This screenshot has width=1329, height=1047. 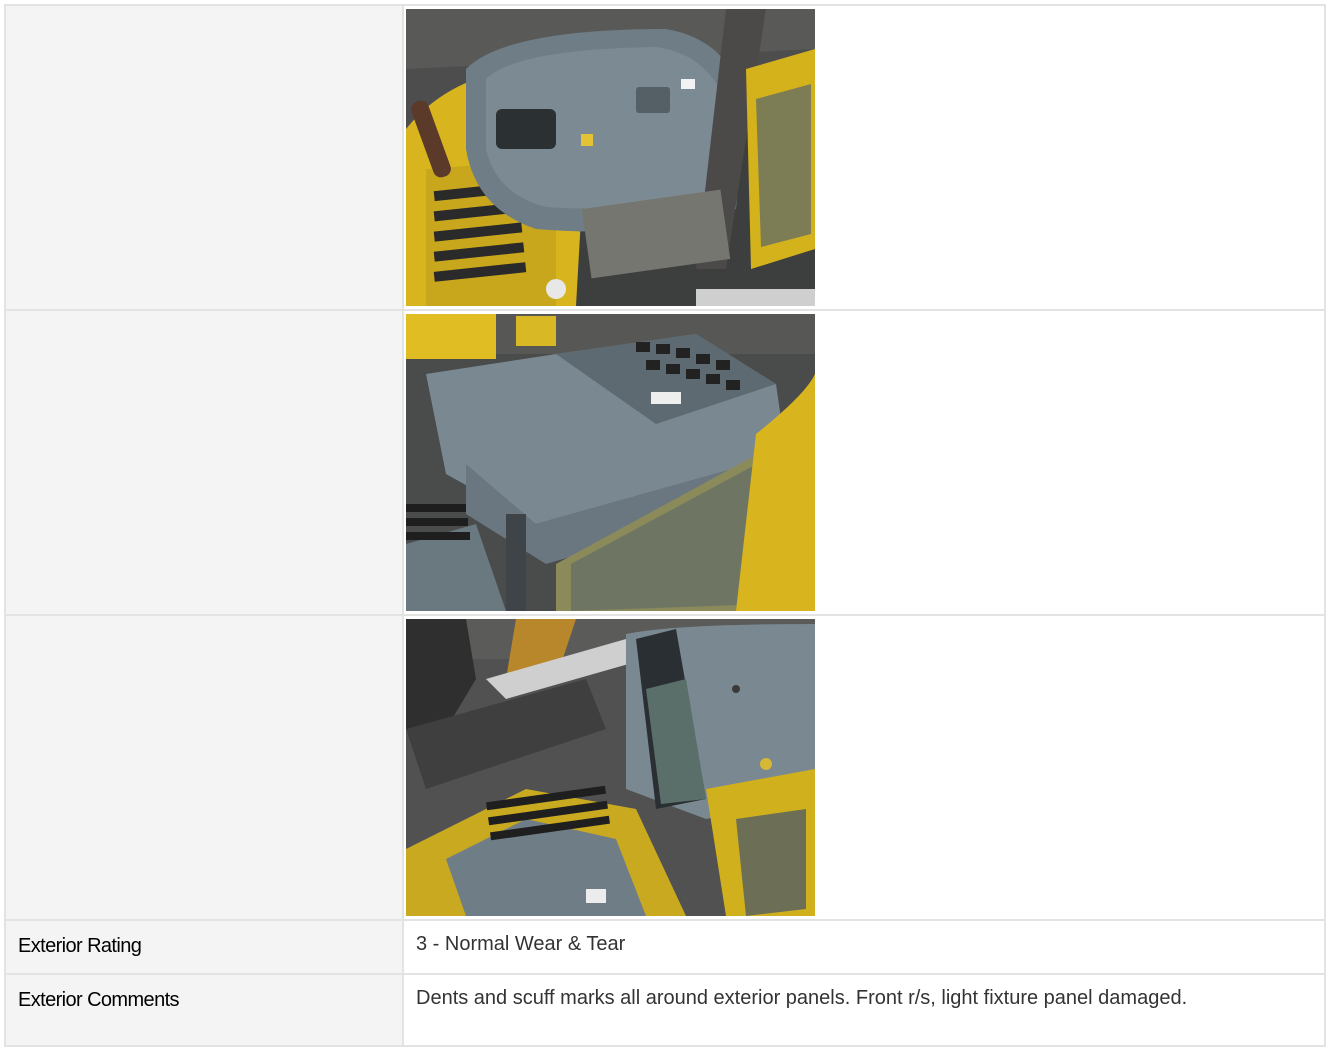 What do you see at coordinates (204, 947) in the screenshot?
I see `exterior-rating-label: Exterior Rating` at bounding box center [204, 947].